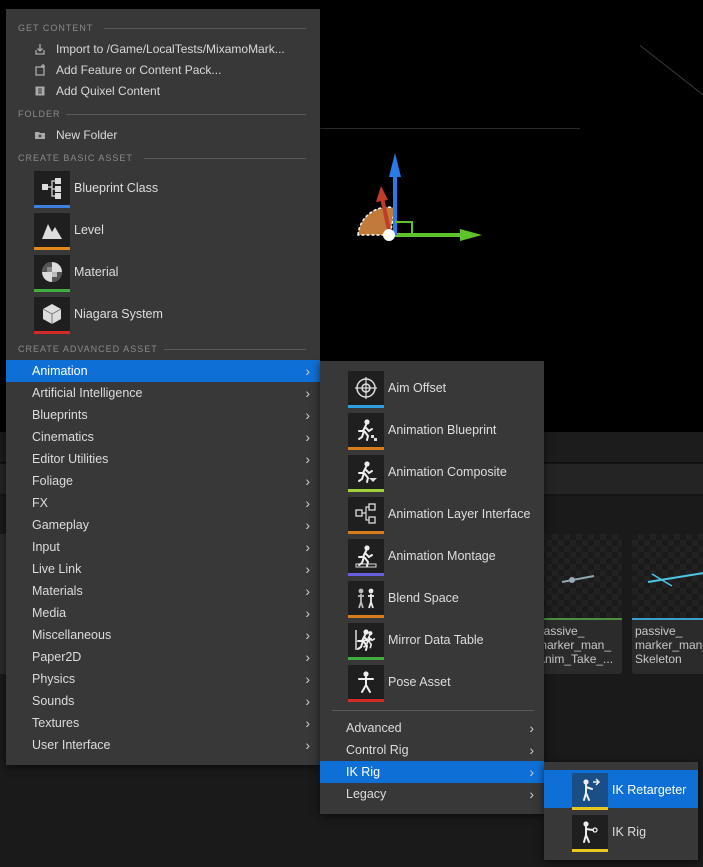 This screenshot has width=703, height=867. Describe the element at coordinates (163, 635) in the screenshot. I see `category-miscellaneous: Miscellaneous ›` at that location.